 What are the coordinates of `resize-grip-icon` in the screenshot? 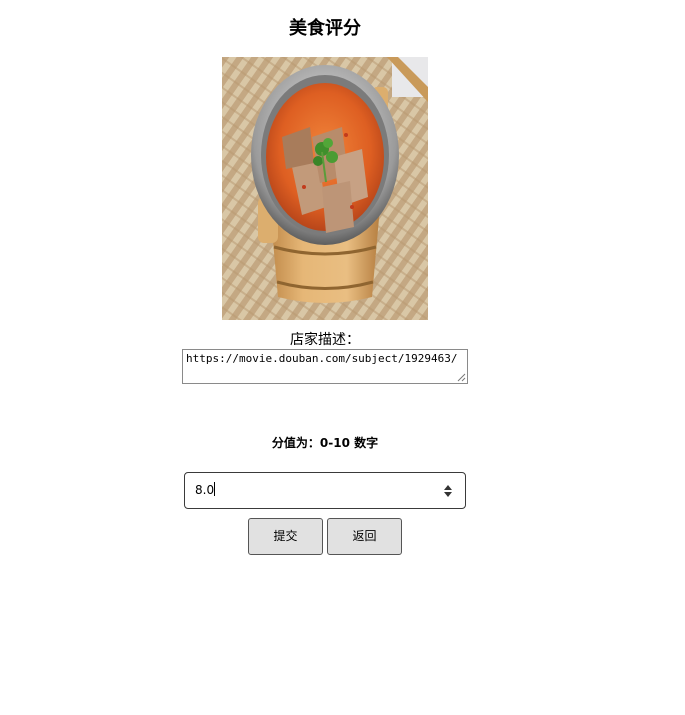 It's located at (461, 377).